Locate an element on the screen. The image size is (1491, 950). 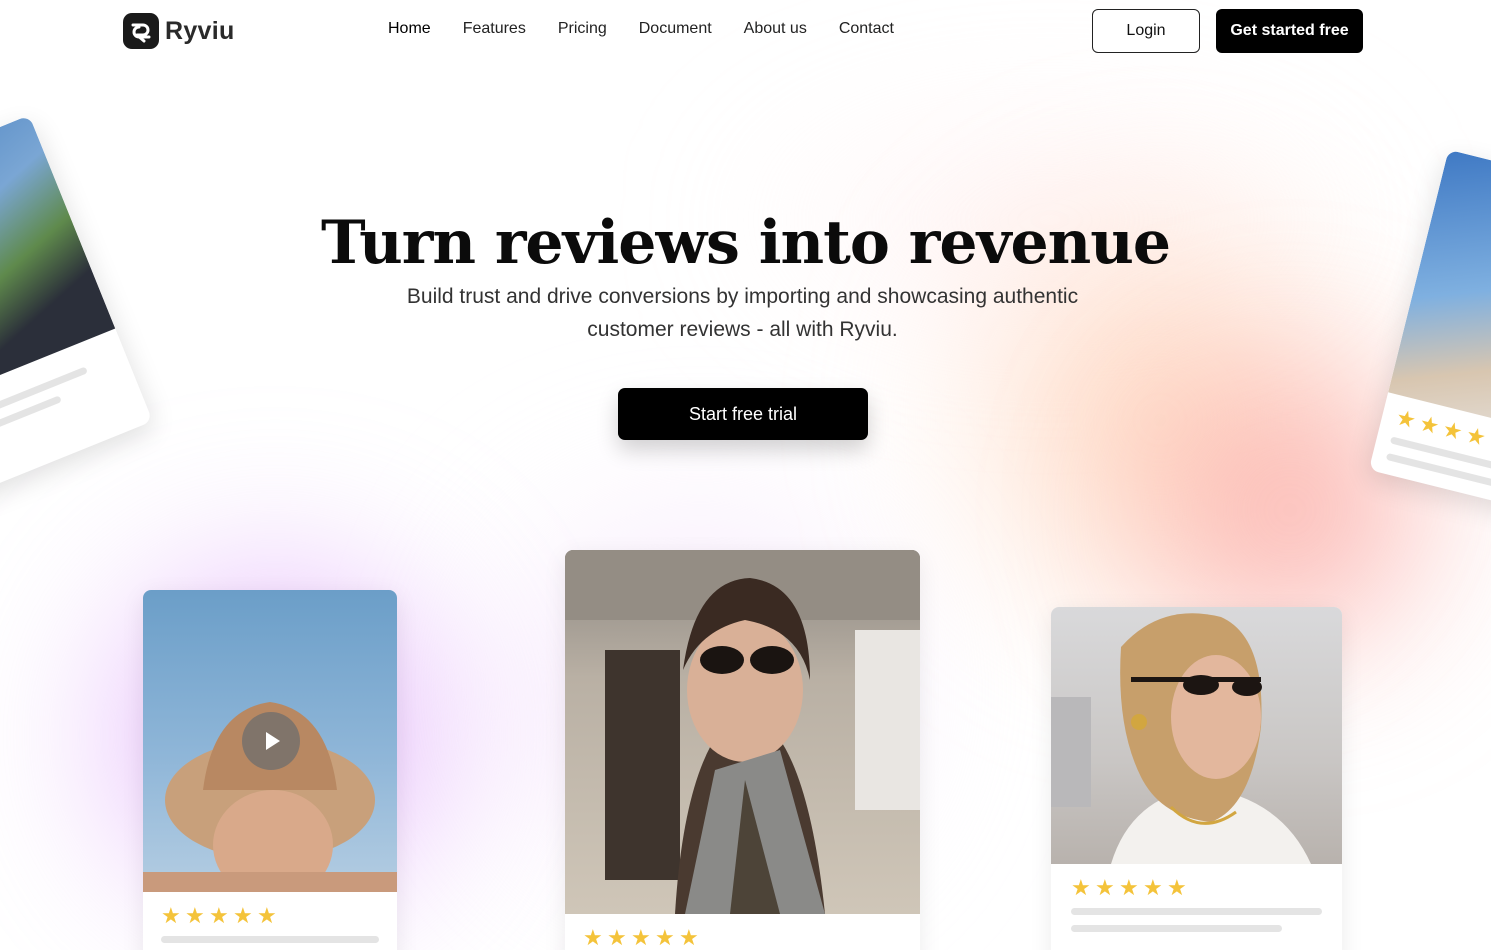
review-card-side-right: ★ ★ ★ ★ ★ is located at coordinates (1429, 340).